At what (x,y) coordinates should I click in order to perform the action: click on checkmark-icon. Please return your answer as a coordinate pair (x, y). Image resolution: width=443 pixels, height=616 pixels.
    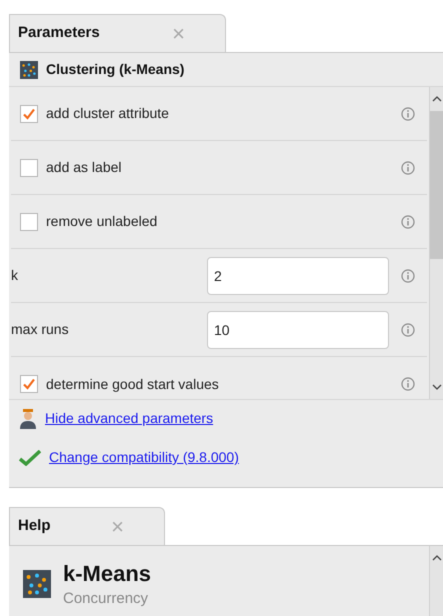
    Looking at the image, I should click on (30, 458).